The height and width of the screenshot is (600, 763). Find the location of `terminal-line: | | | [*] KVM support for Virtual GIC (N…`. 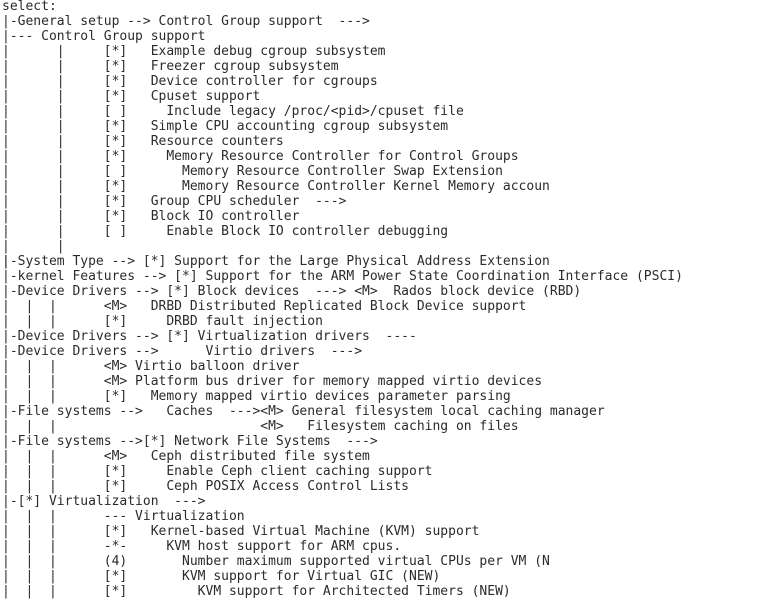

terminal-line: | | | [*] KVM support for Virtual GIC (N… is located at coordinates (221, 576).